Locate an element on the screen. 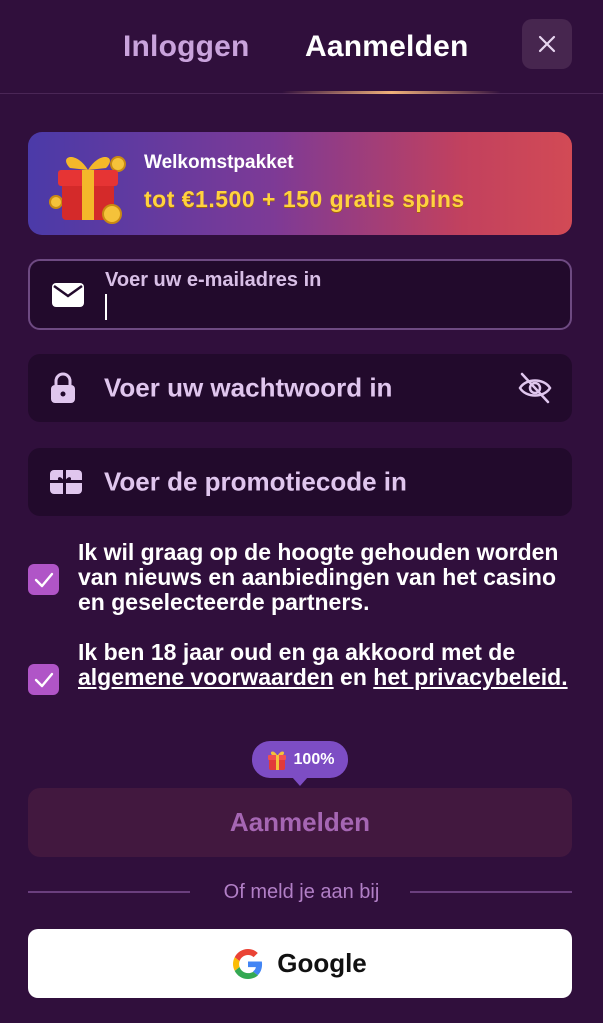 The height and width of the screenshot is (1023, 603). tab-register: Aanmelden is located at coordinates (387, 47).